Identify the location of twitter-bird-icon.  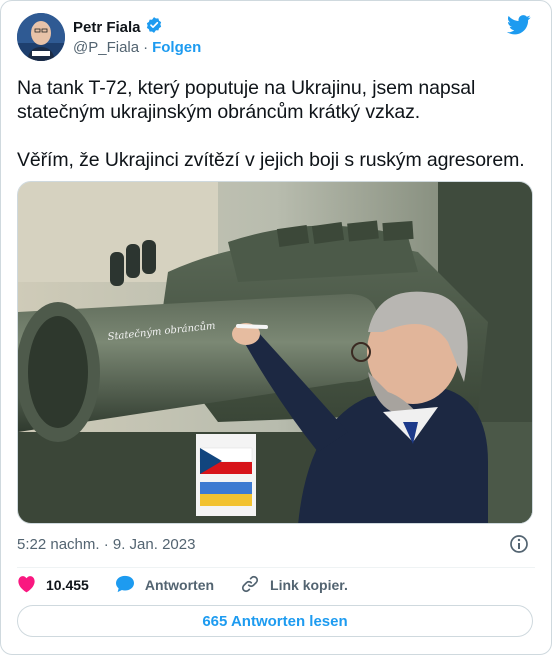
(519, 27).